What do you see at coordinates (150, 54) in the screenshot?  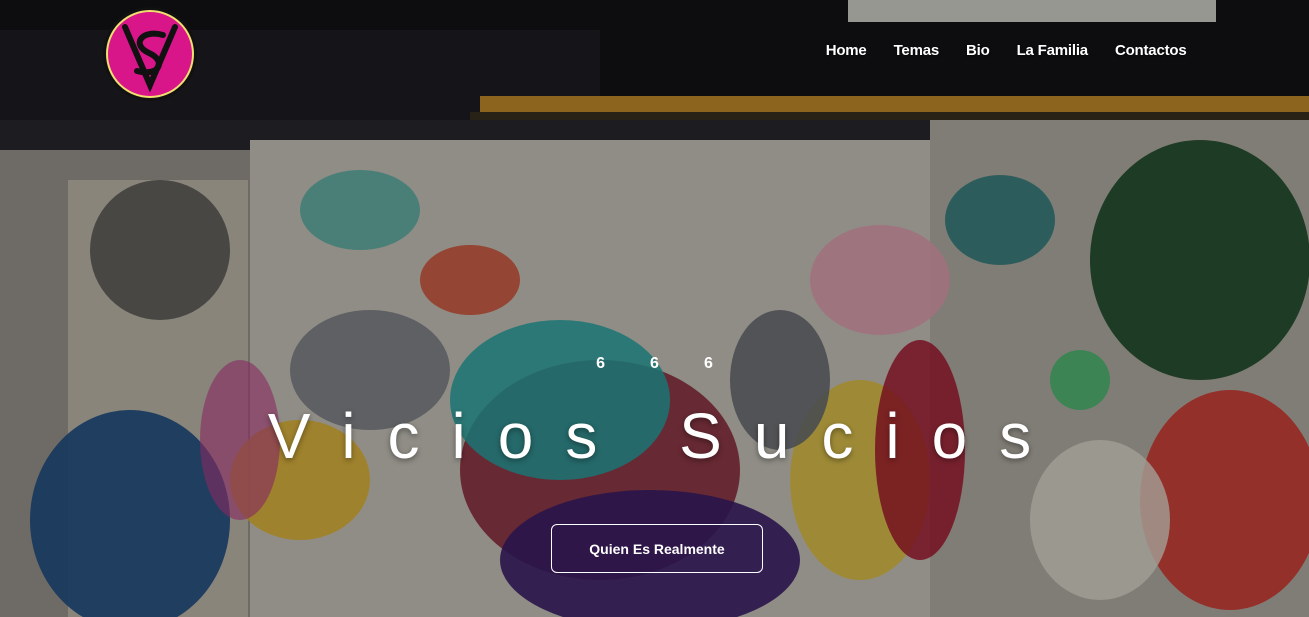 I see `vs-logo-icon` at bounding box center [150, 54].